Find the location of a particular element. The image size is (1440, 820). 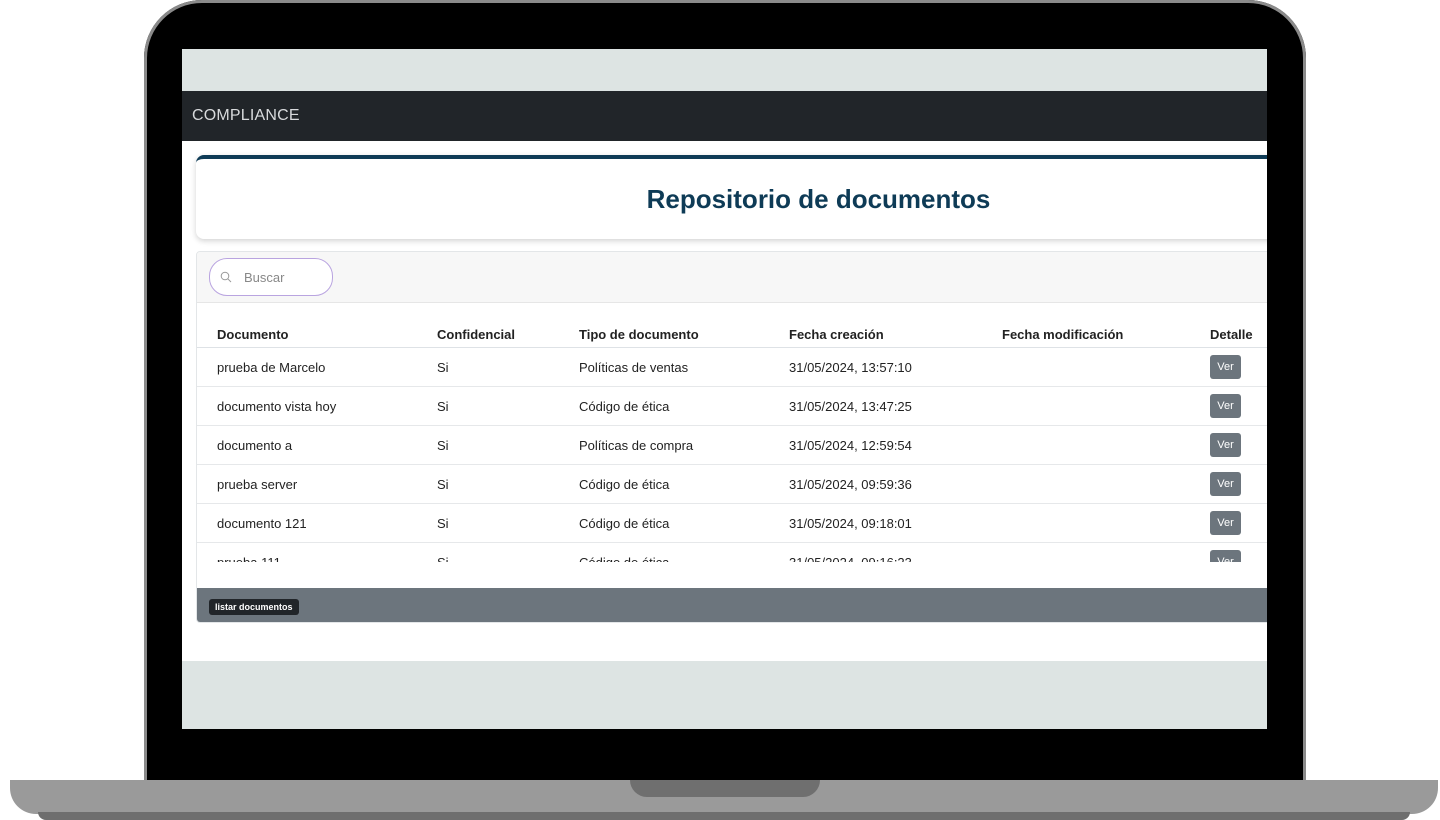

search-box is located at coordinates (271, 277).